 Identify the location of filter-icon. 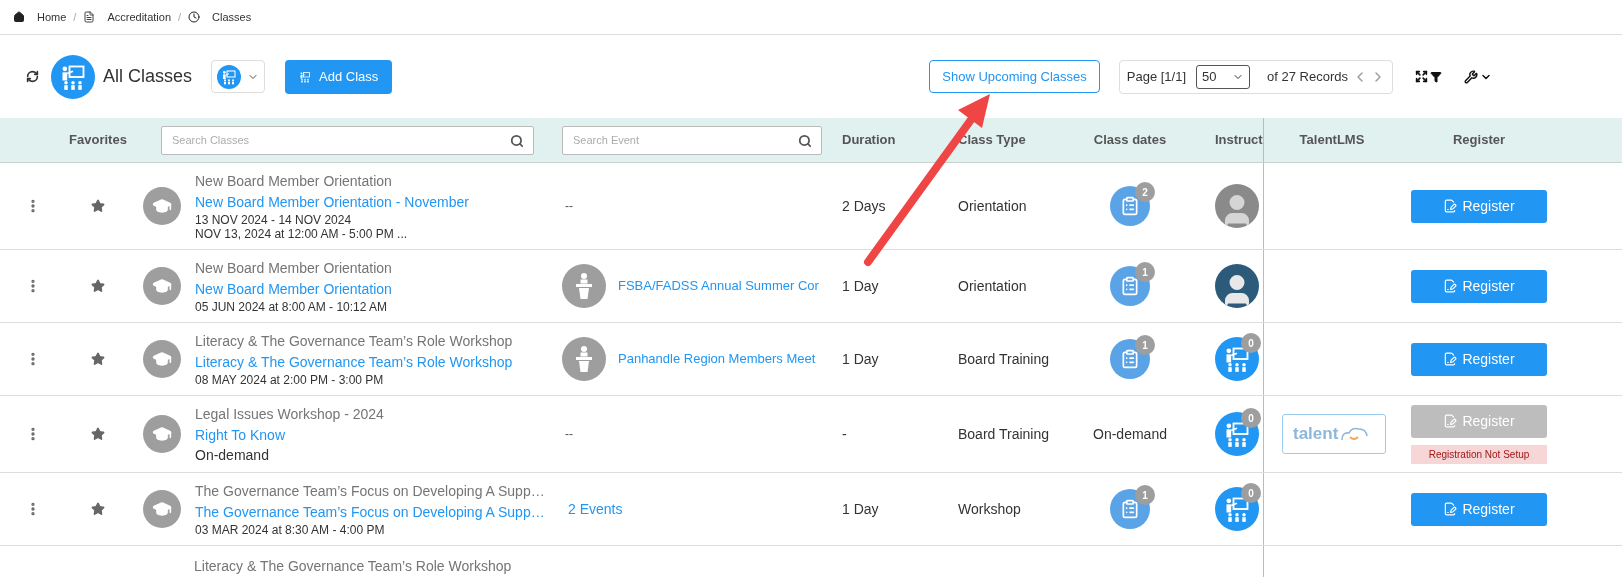
(1436, 76).